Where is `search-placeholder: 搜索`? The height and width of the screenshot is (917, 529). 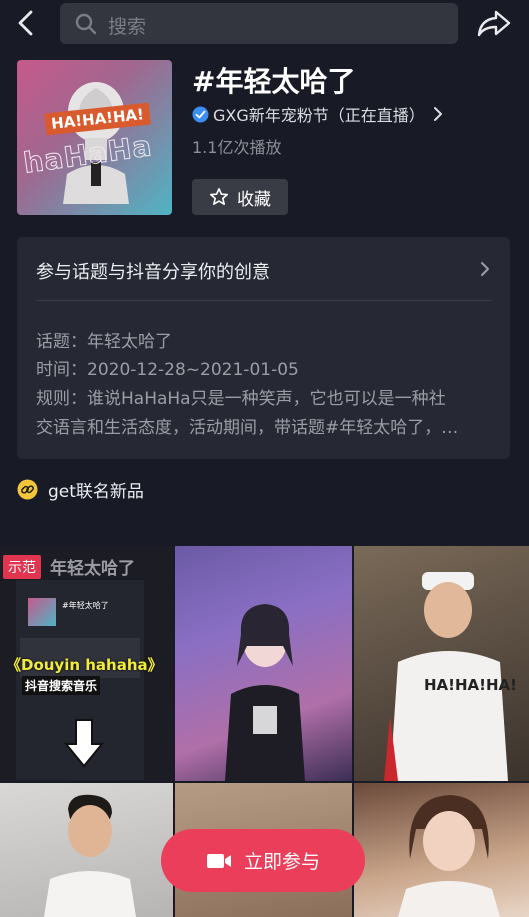
search-placeholder: 搜索 is located at coordinates (127, 27).